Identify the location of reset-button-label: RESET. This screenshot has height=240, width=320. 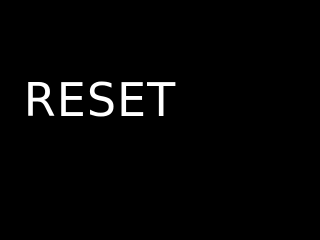
(100, 100).